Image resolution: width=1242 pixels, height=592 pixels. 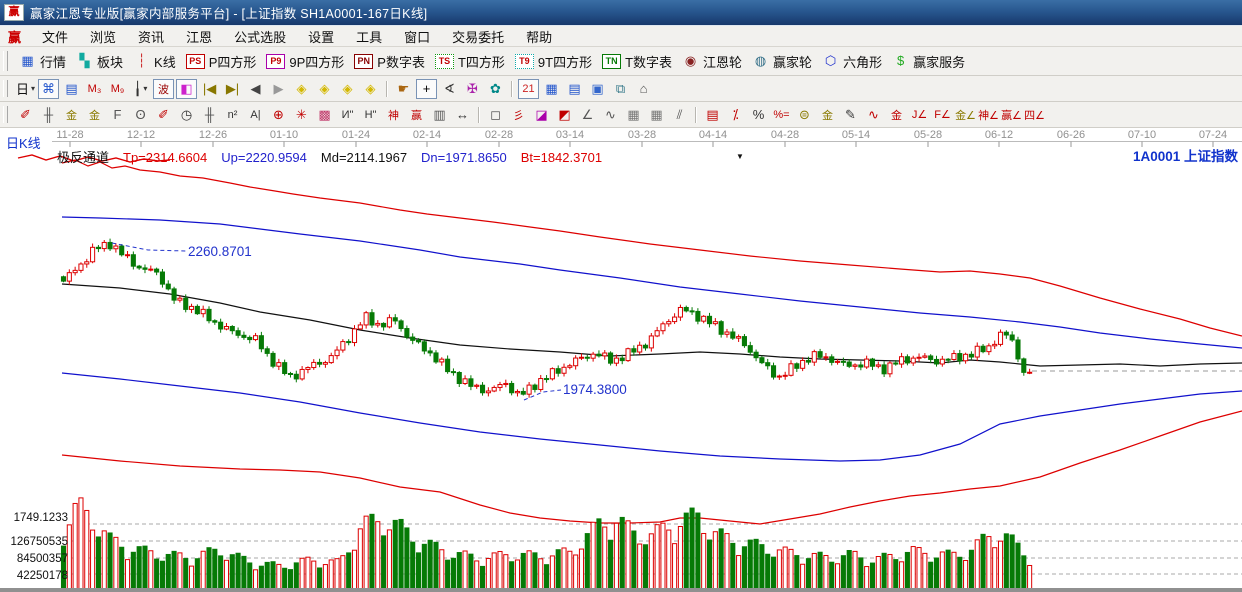 What do you see at coordinates (679, 115) in the screenshot?
I see `parallel-lines-icon: ⫽` at bounding box center [679, 115].